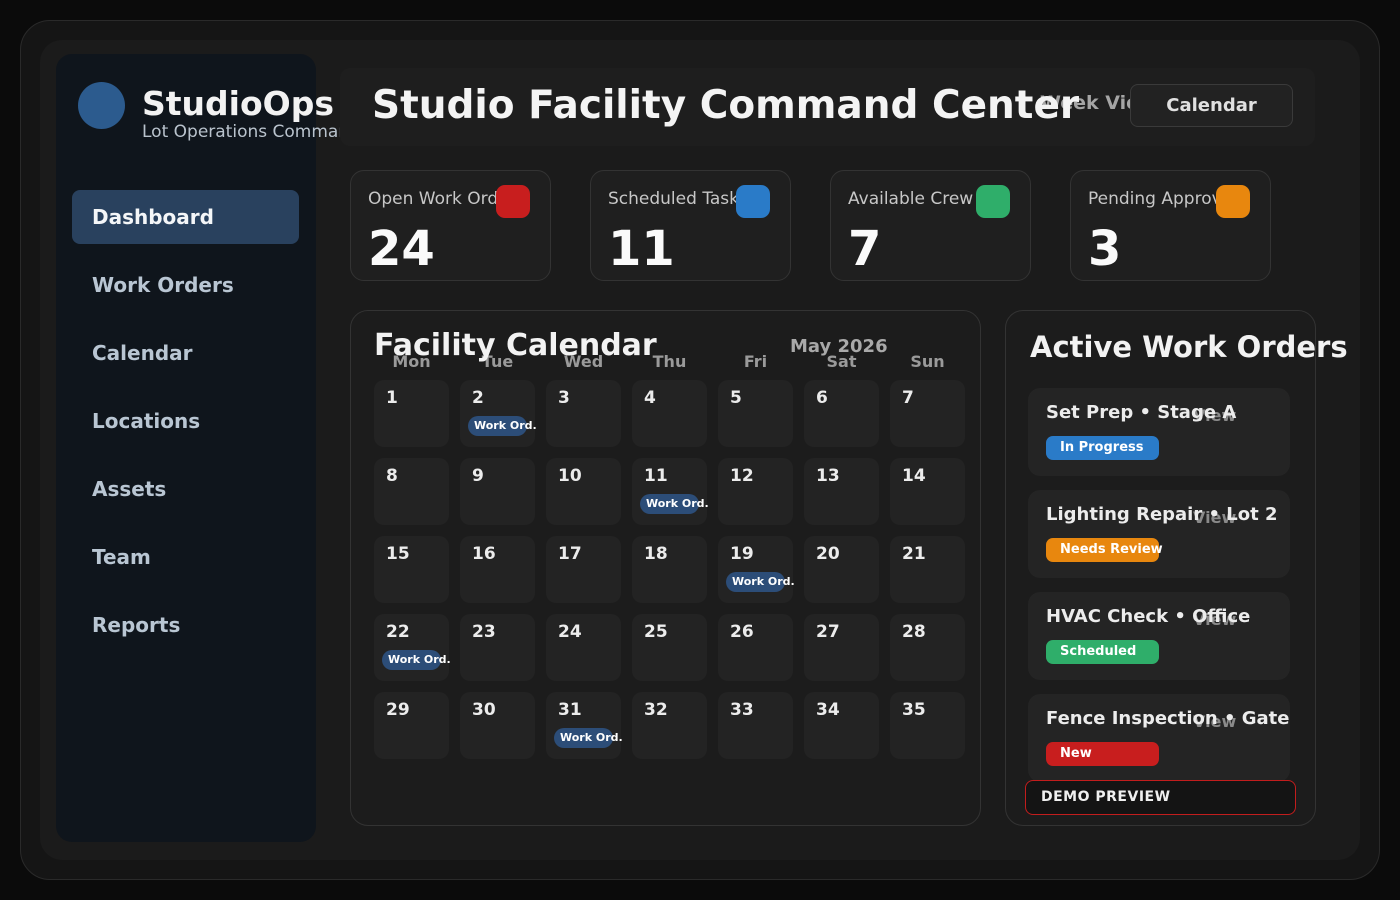 The height and width of the screenshot is (900, 1400). Describe the element at coordinates (450, 225) in the screenshot. I see `stat-card-open-work-orders: Open Work Orders 24` at that location.